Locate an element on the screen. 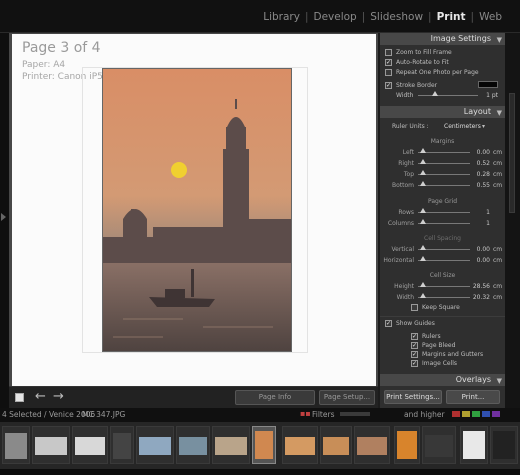 The width and height of the screenshot is (520, 475). purple-label-icon is located at coordinates (496, 414).